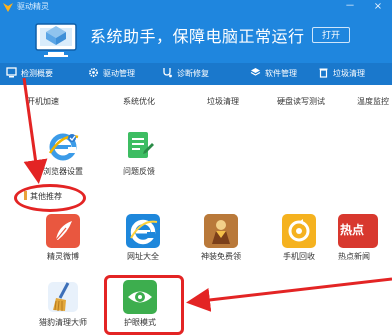 The image size is (392, 336). I want to click on title-bar: 驱动精灵 － ×, so click(196, 7).